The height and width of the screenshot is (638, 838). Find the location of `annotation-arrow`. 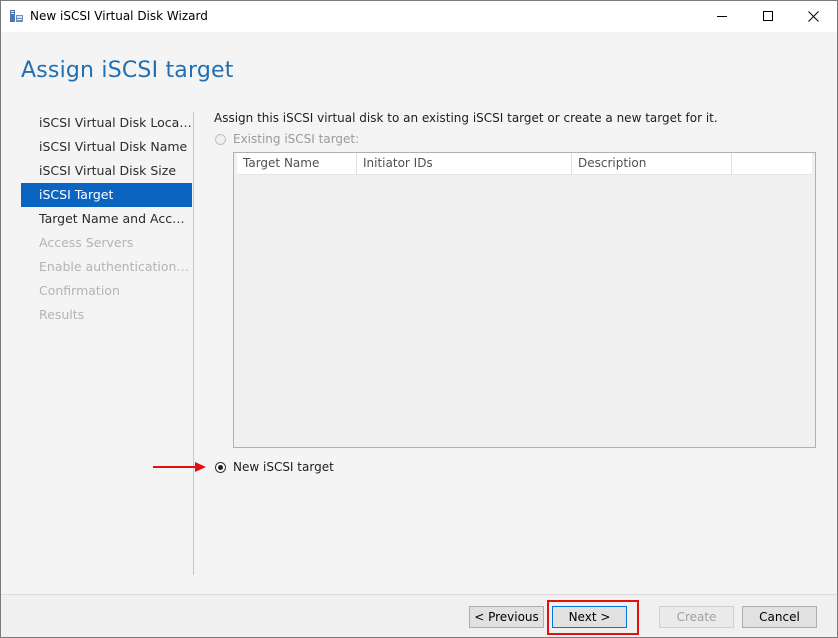

annotation-arrow is located at coordinates (179, 467).